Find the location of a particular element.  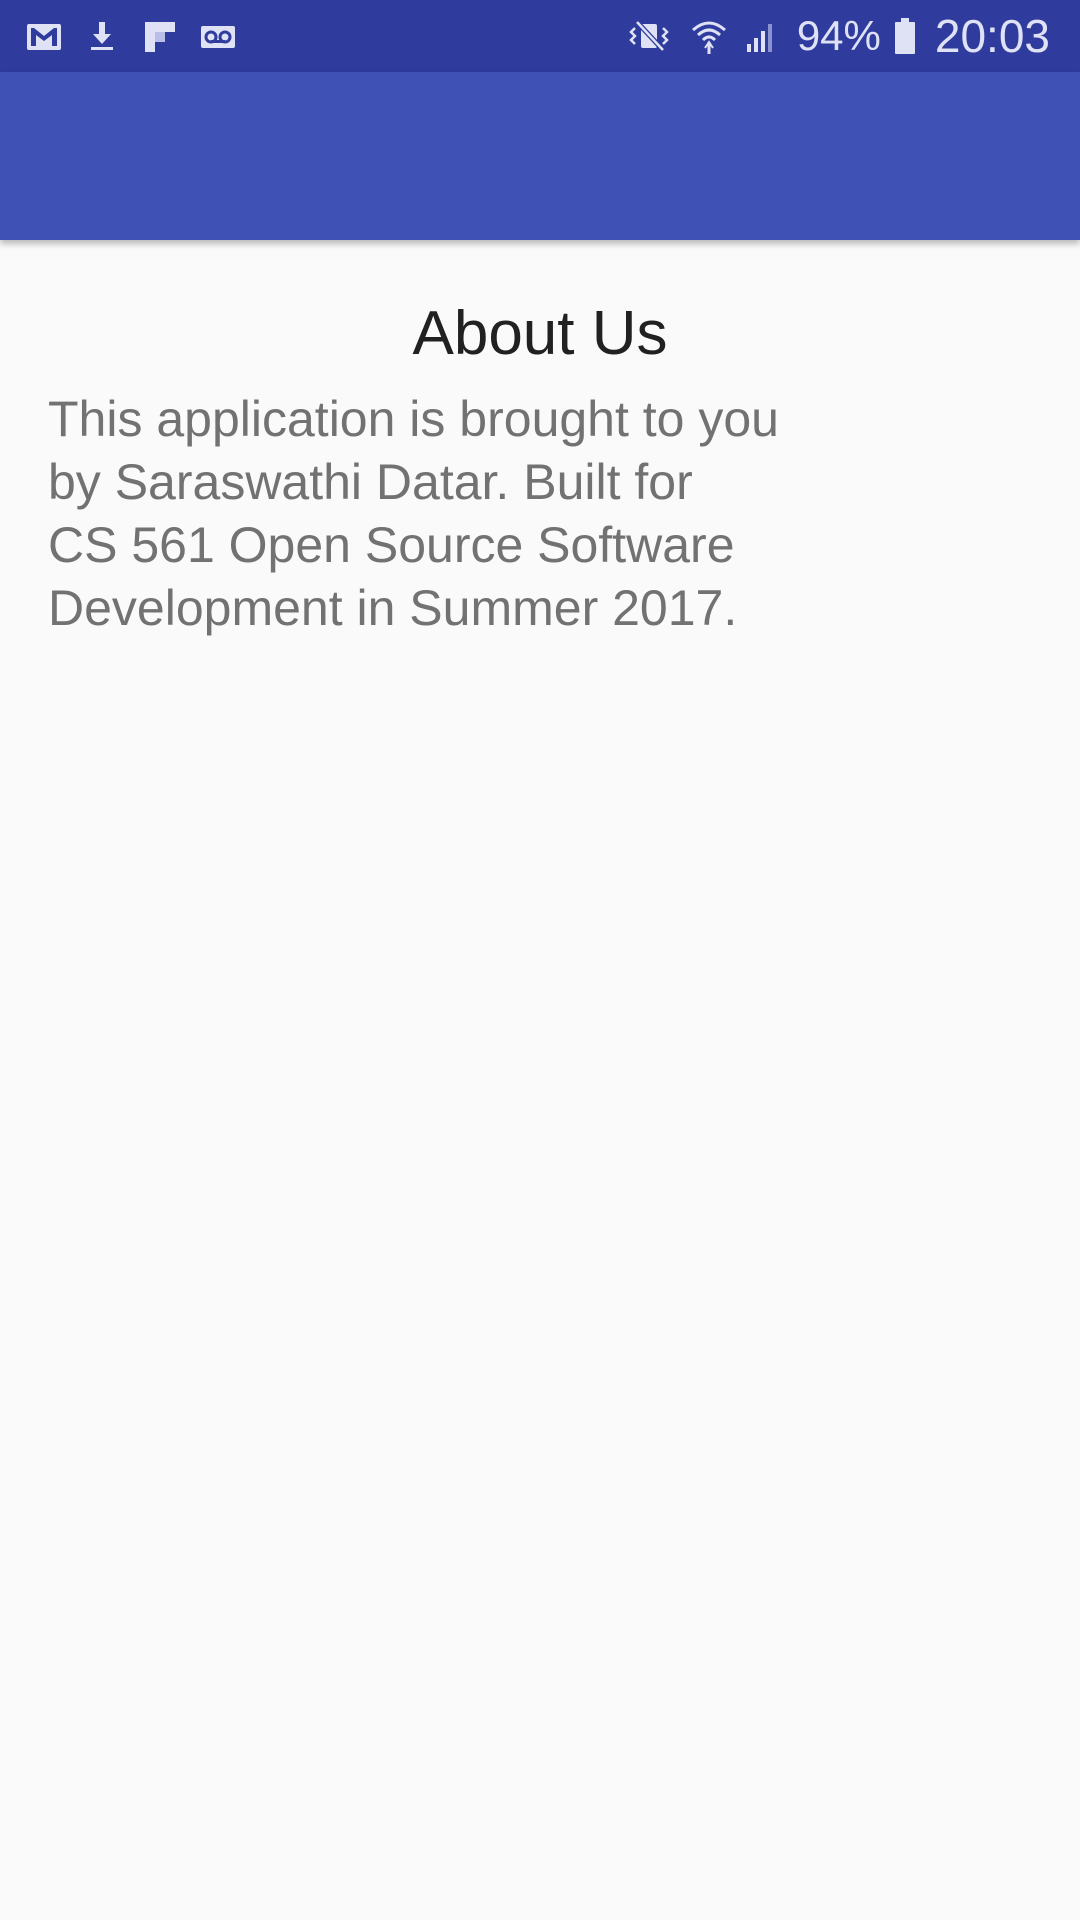

voicemail-icon is located at coordinates (218, 37).